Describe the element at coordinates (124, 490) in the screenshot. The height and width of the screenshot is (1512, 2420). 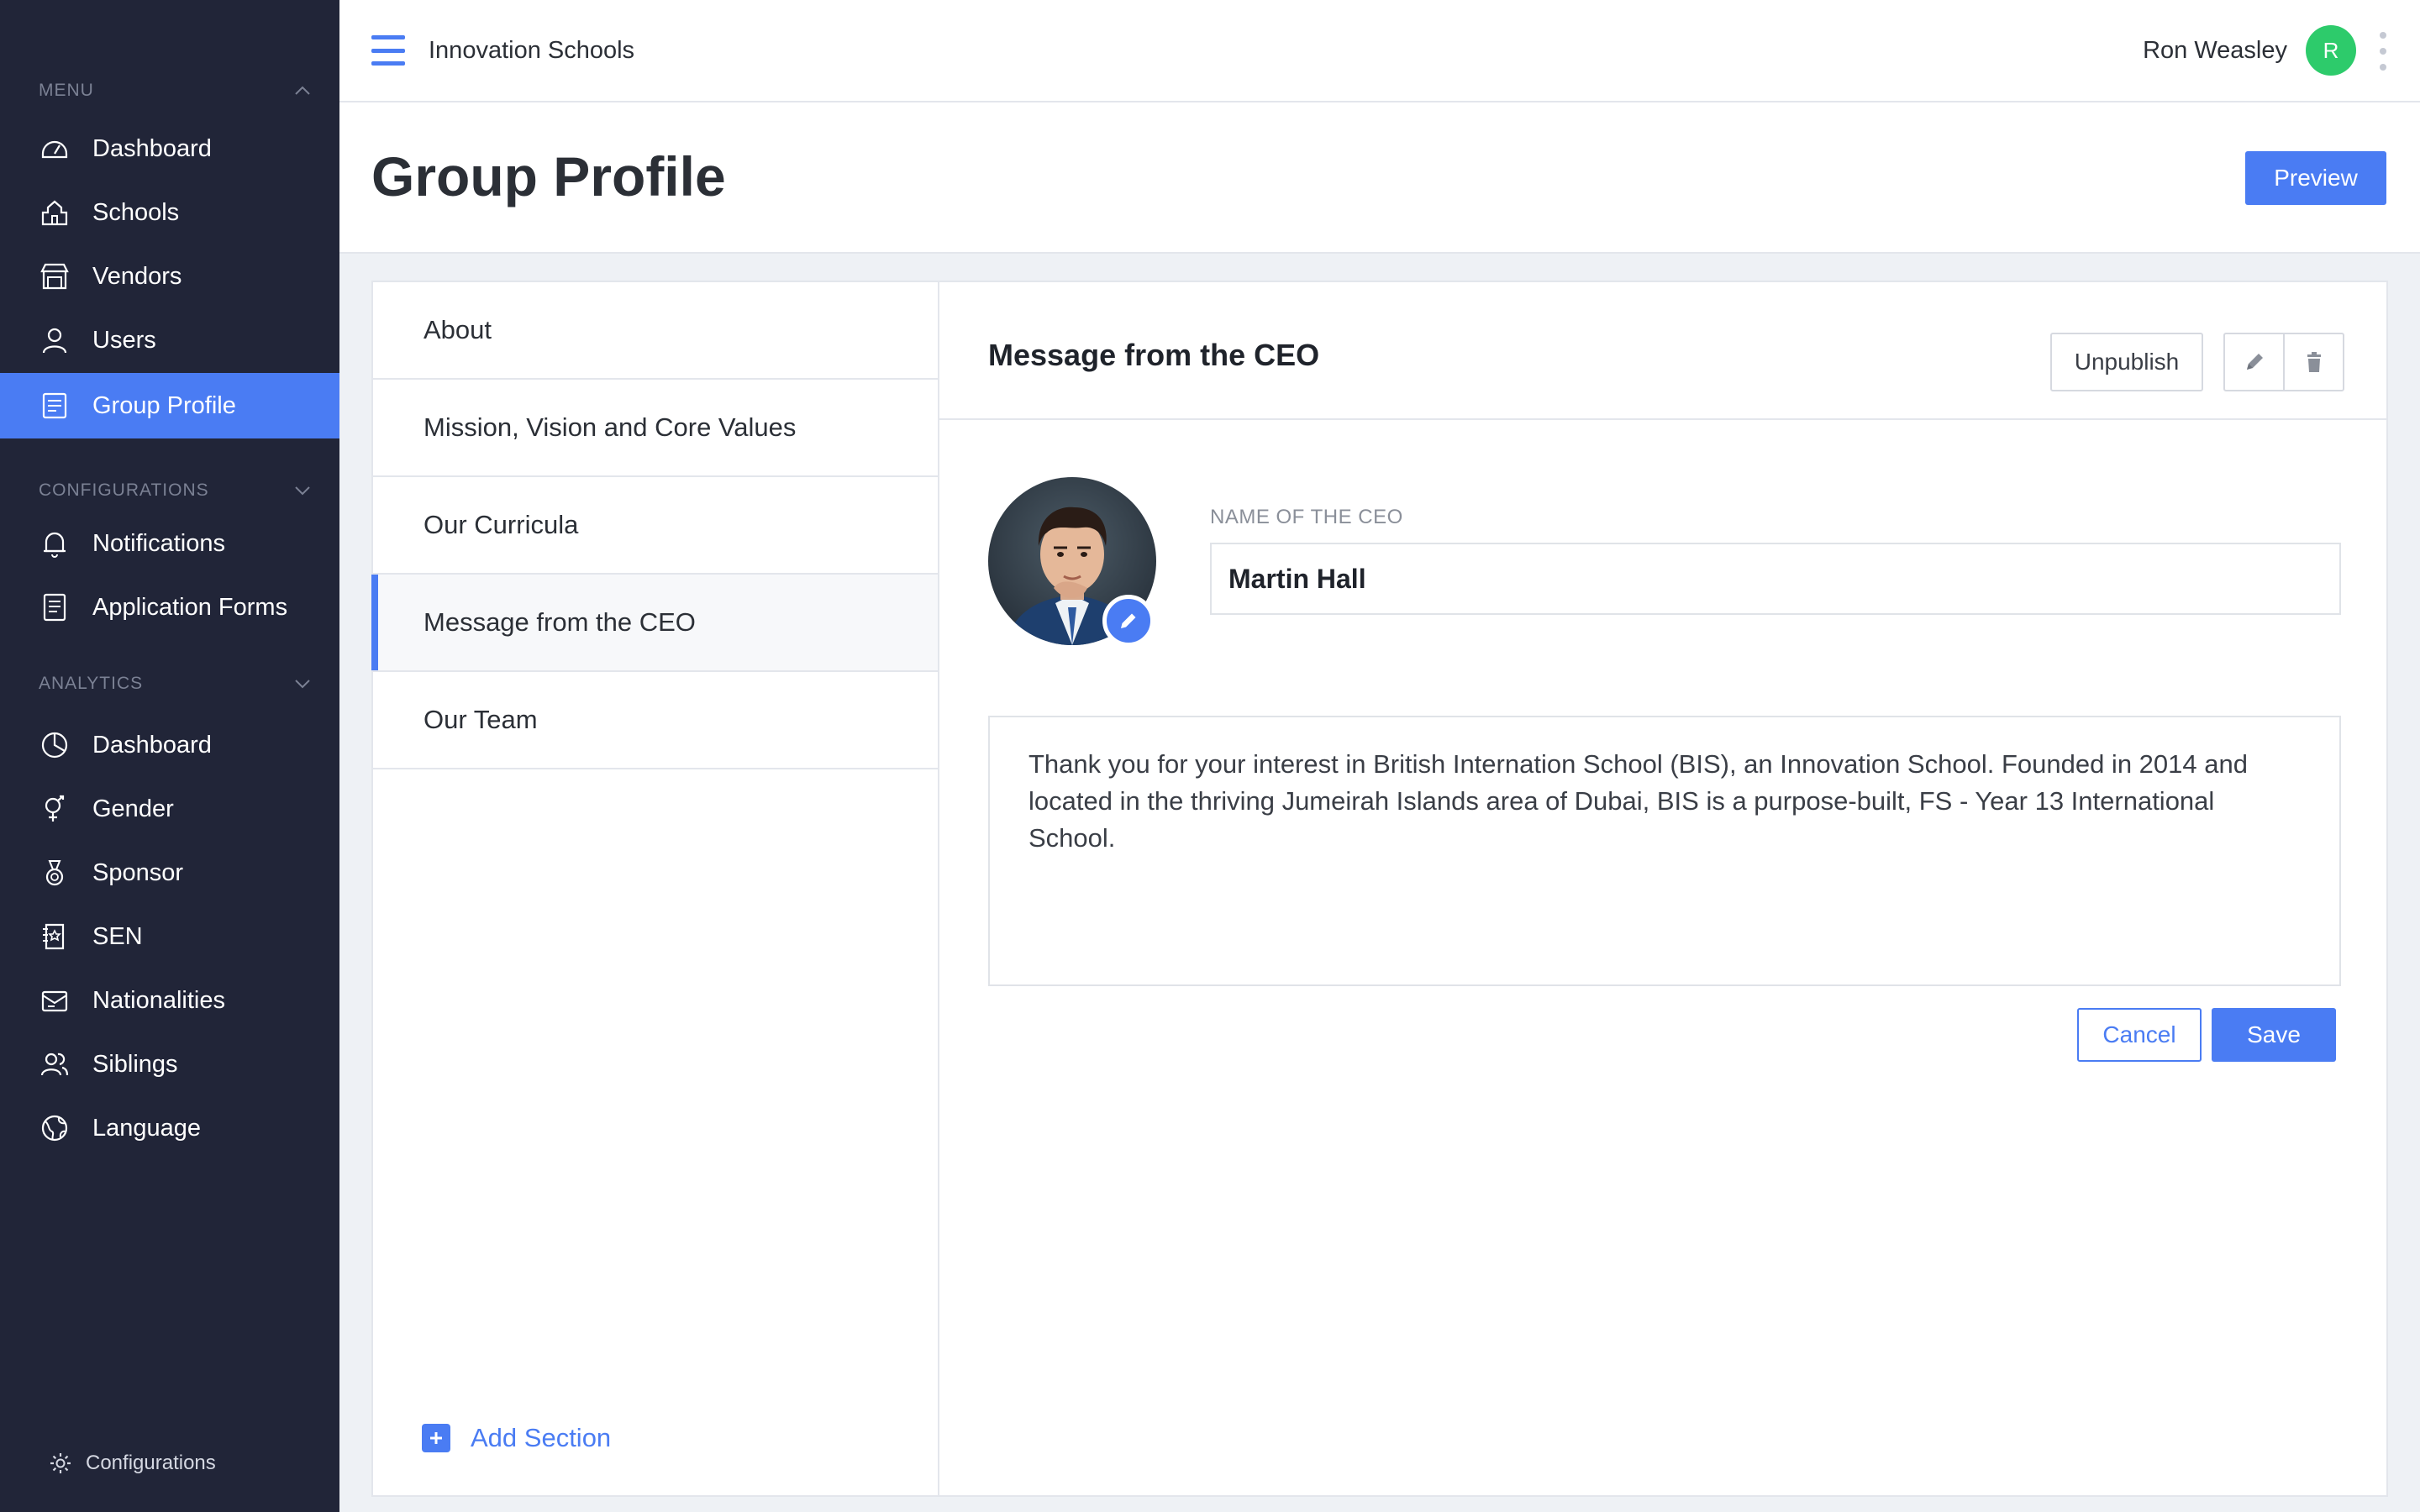
I see `configurations-heading: CONFIGURATIONS` at that location.